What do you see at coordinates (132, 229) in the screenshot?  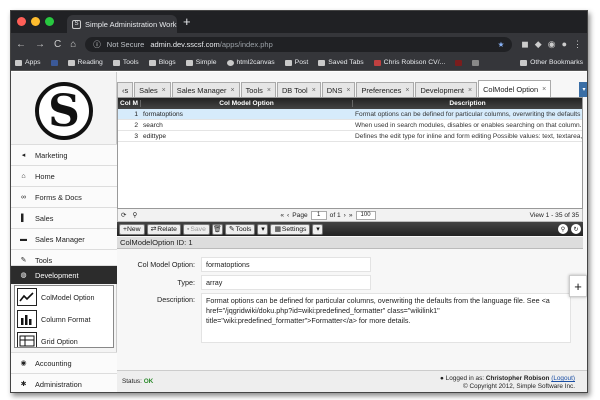 I see `new-button: +New` at bounding box center [132, 229].